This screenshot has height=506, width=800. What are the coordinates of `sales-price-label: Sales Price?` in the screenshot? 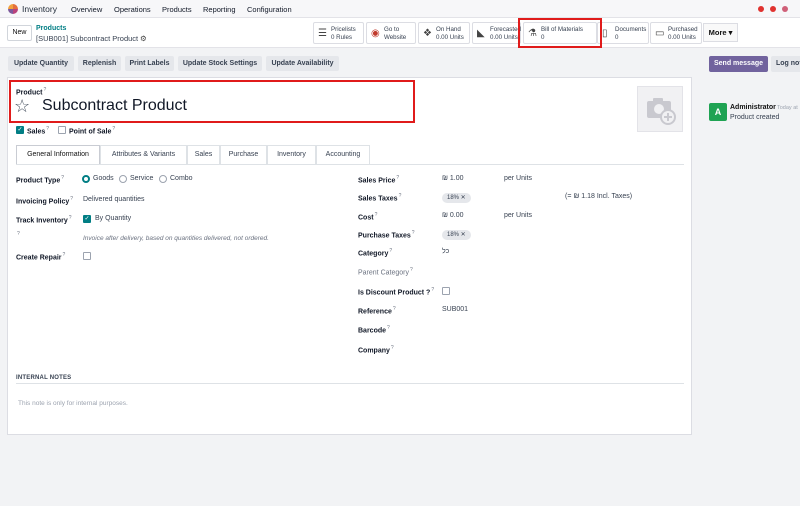 It's located at (379, 180).